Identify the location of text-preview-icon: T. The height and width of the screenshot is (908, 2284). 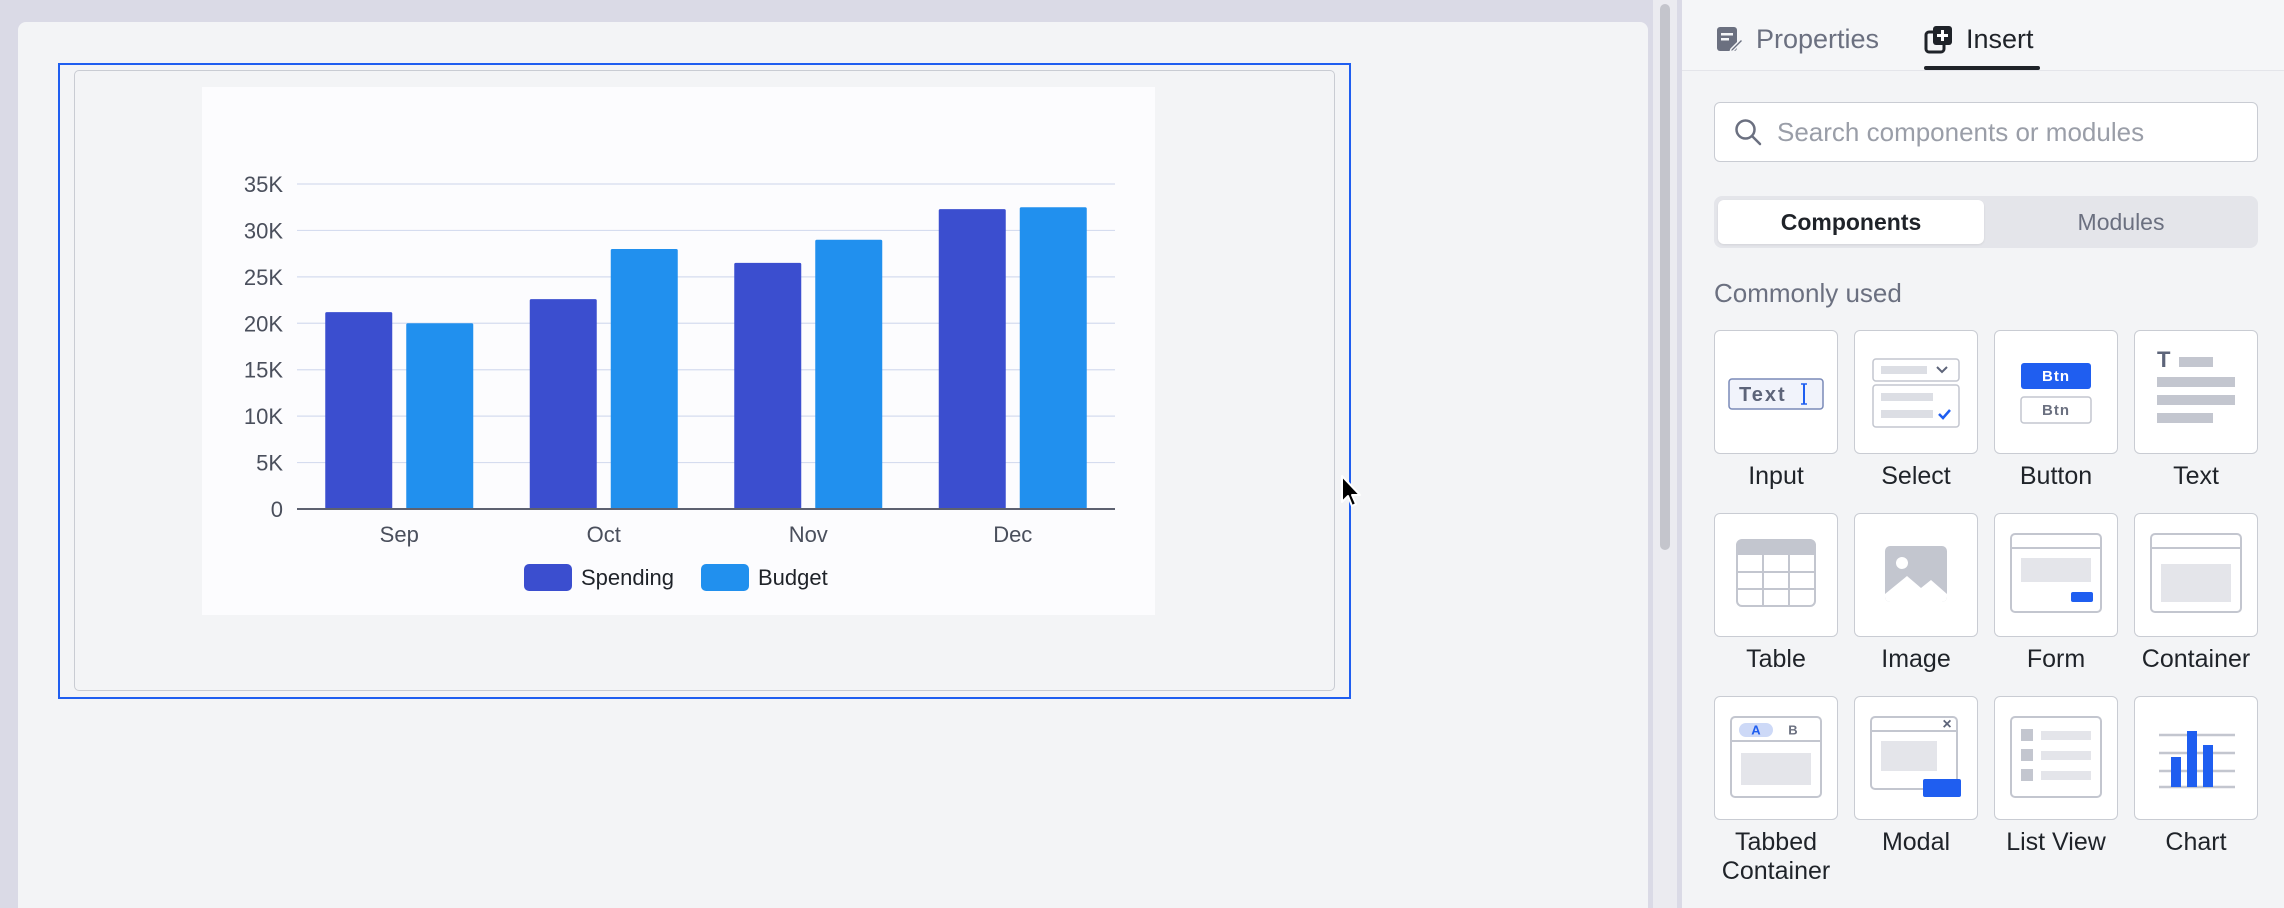
(2196, 385).